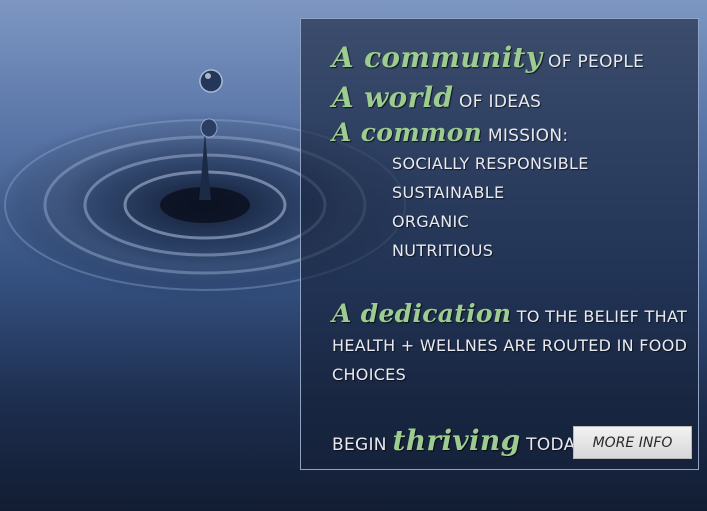 The image size is (707, 511). Describe the element at coordinates (359, 445) in the screenshot. I see `cta-pre: begin` at that location.